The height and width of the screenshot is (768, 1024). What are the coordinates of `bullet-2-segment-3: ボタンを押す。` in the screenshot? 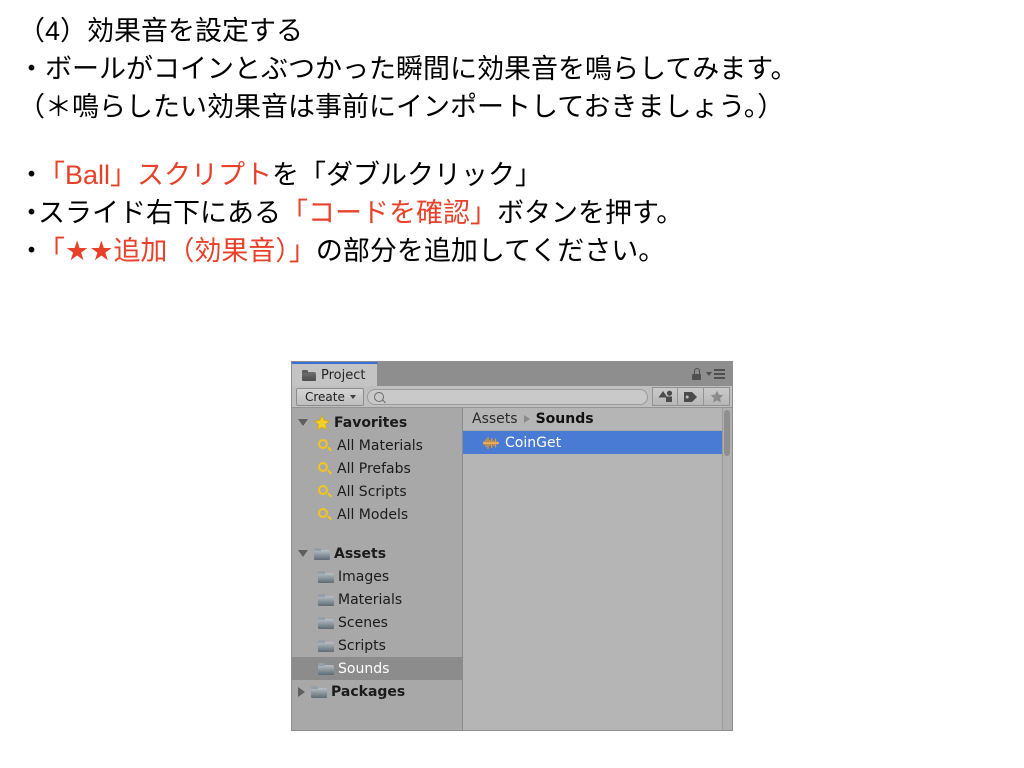 It's located at (590, 213).